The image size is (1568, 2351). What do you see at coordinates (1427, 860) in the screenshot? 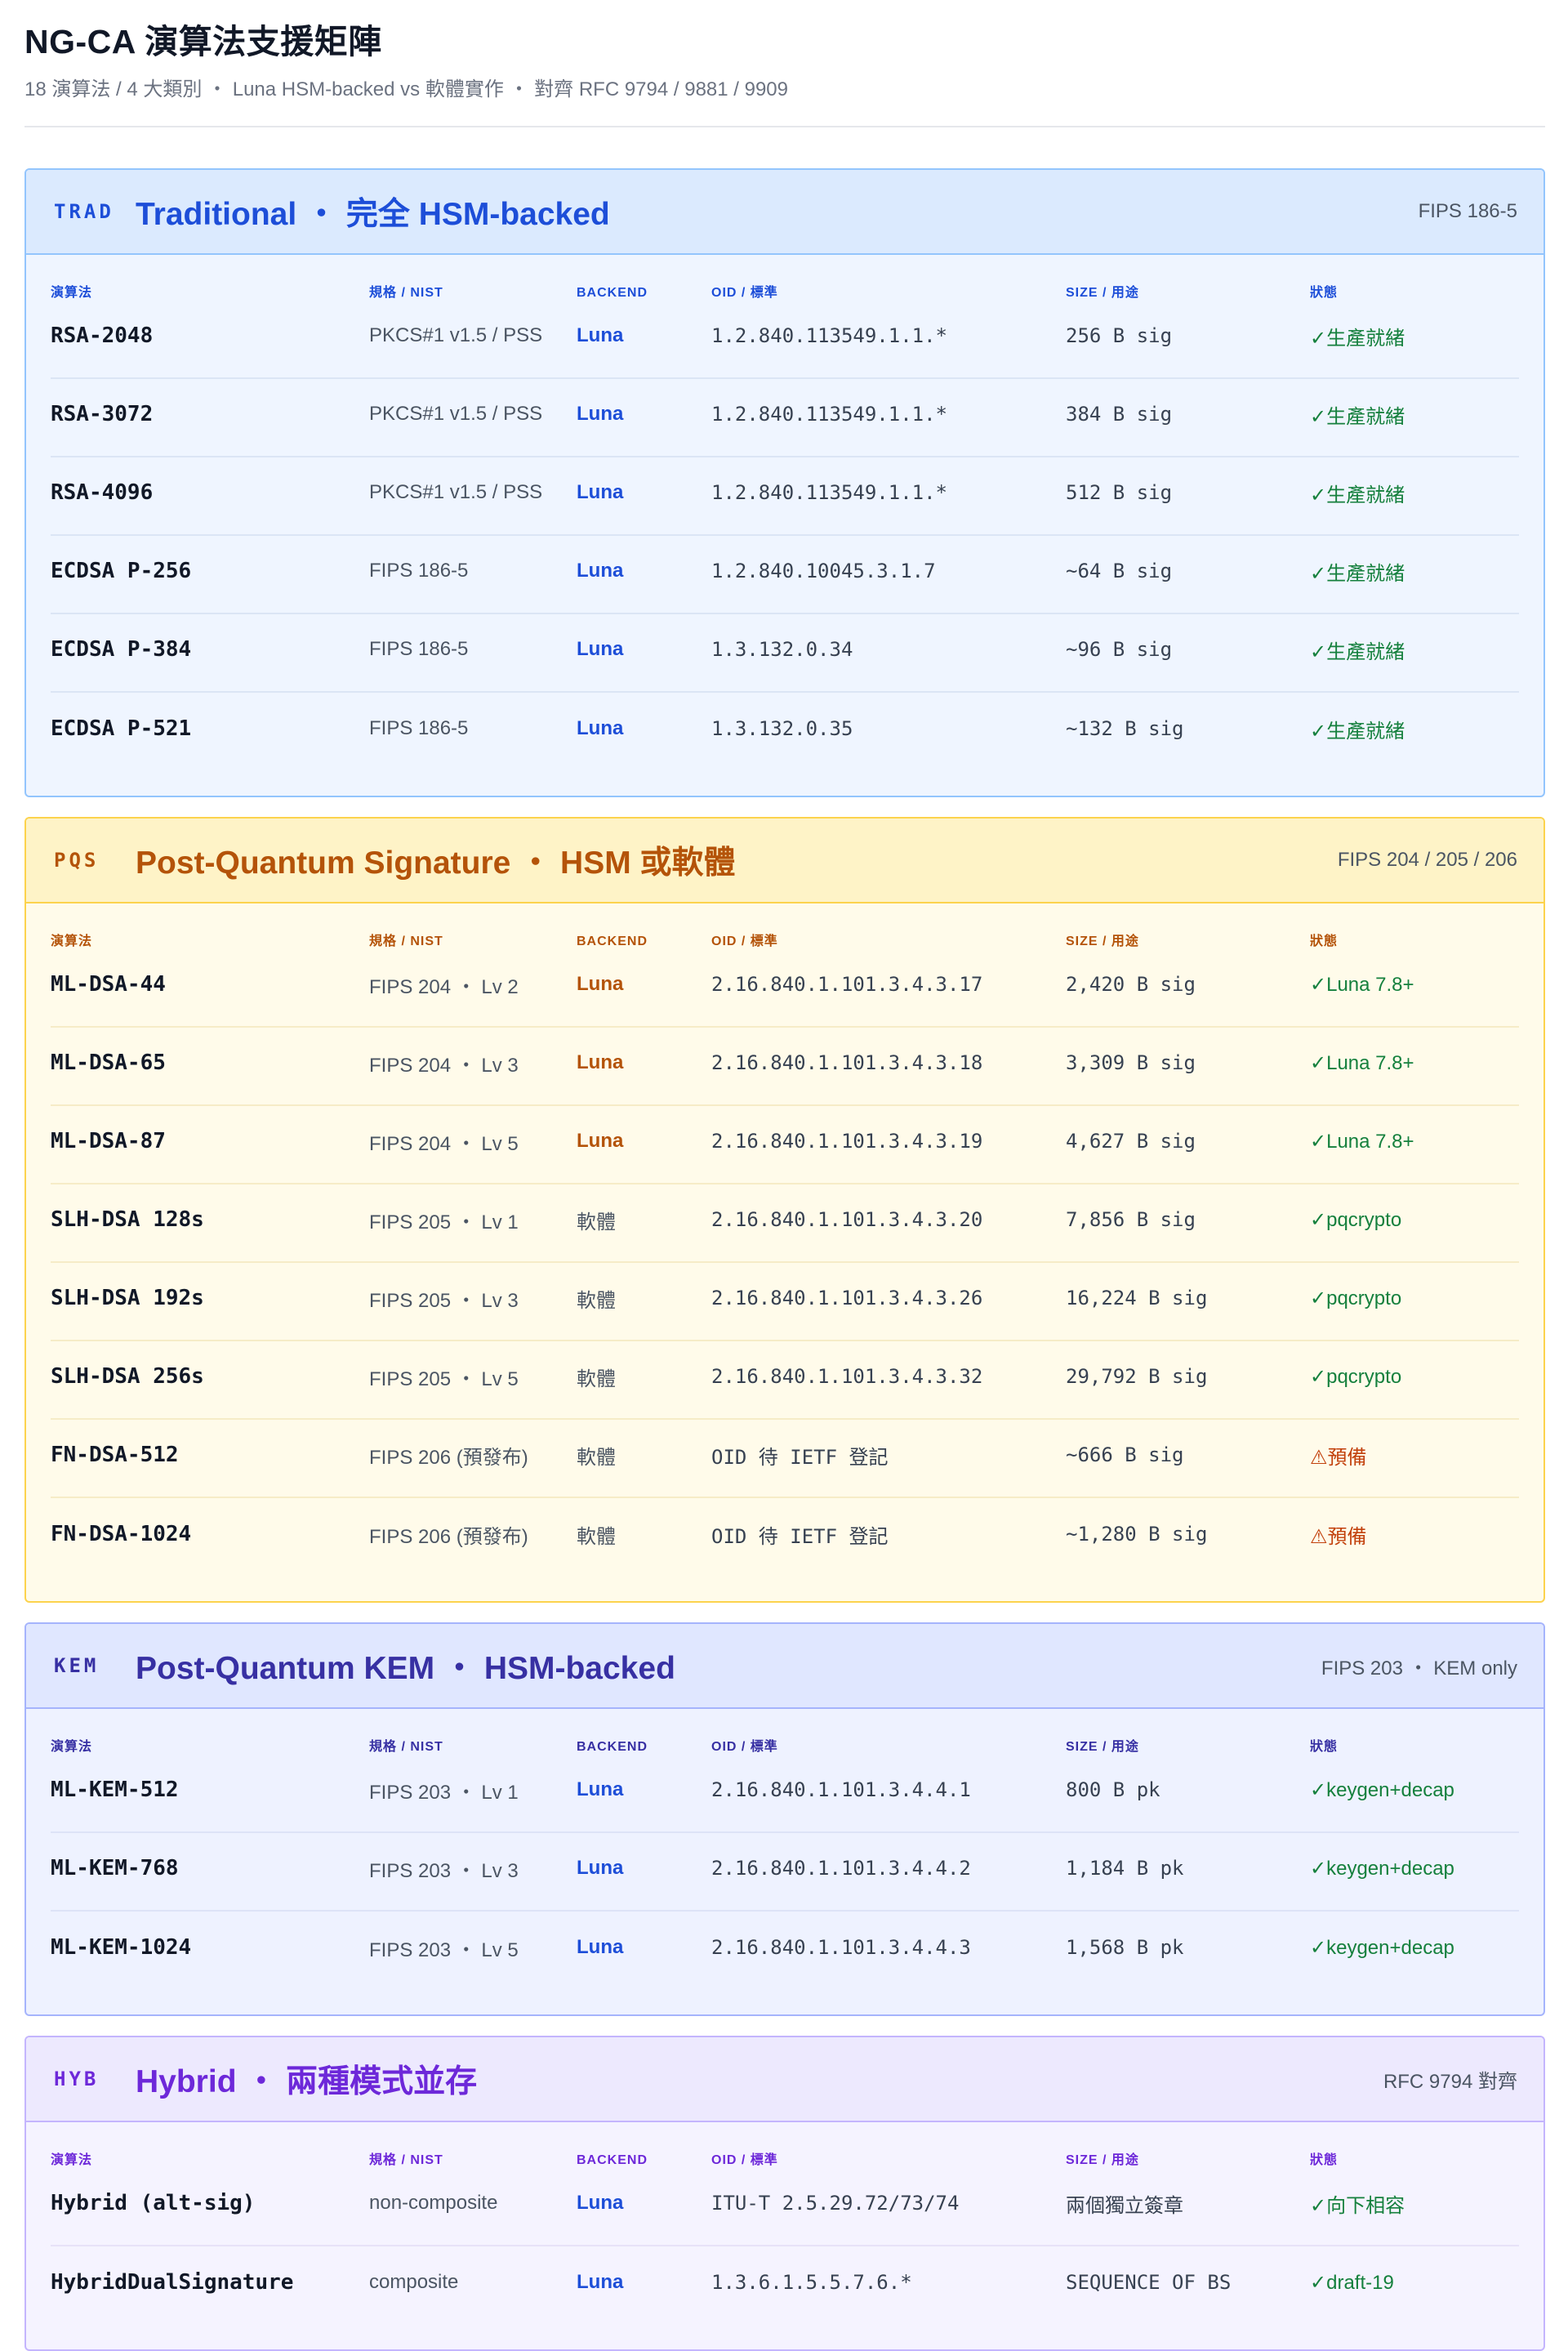
I see `section-reference: FIPS 204 / 205 / 206` at bounding box center [1427, 860].